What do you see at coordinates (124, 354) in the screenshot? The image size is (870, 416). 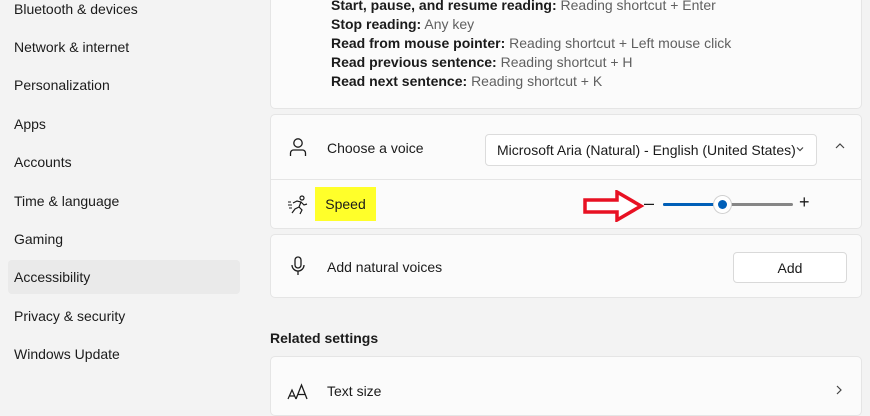 I see `sidebar-item-windows-update: Windows Update` at bounding box center [124, 354].